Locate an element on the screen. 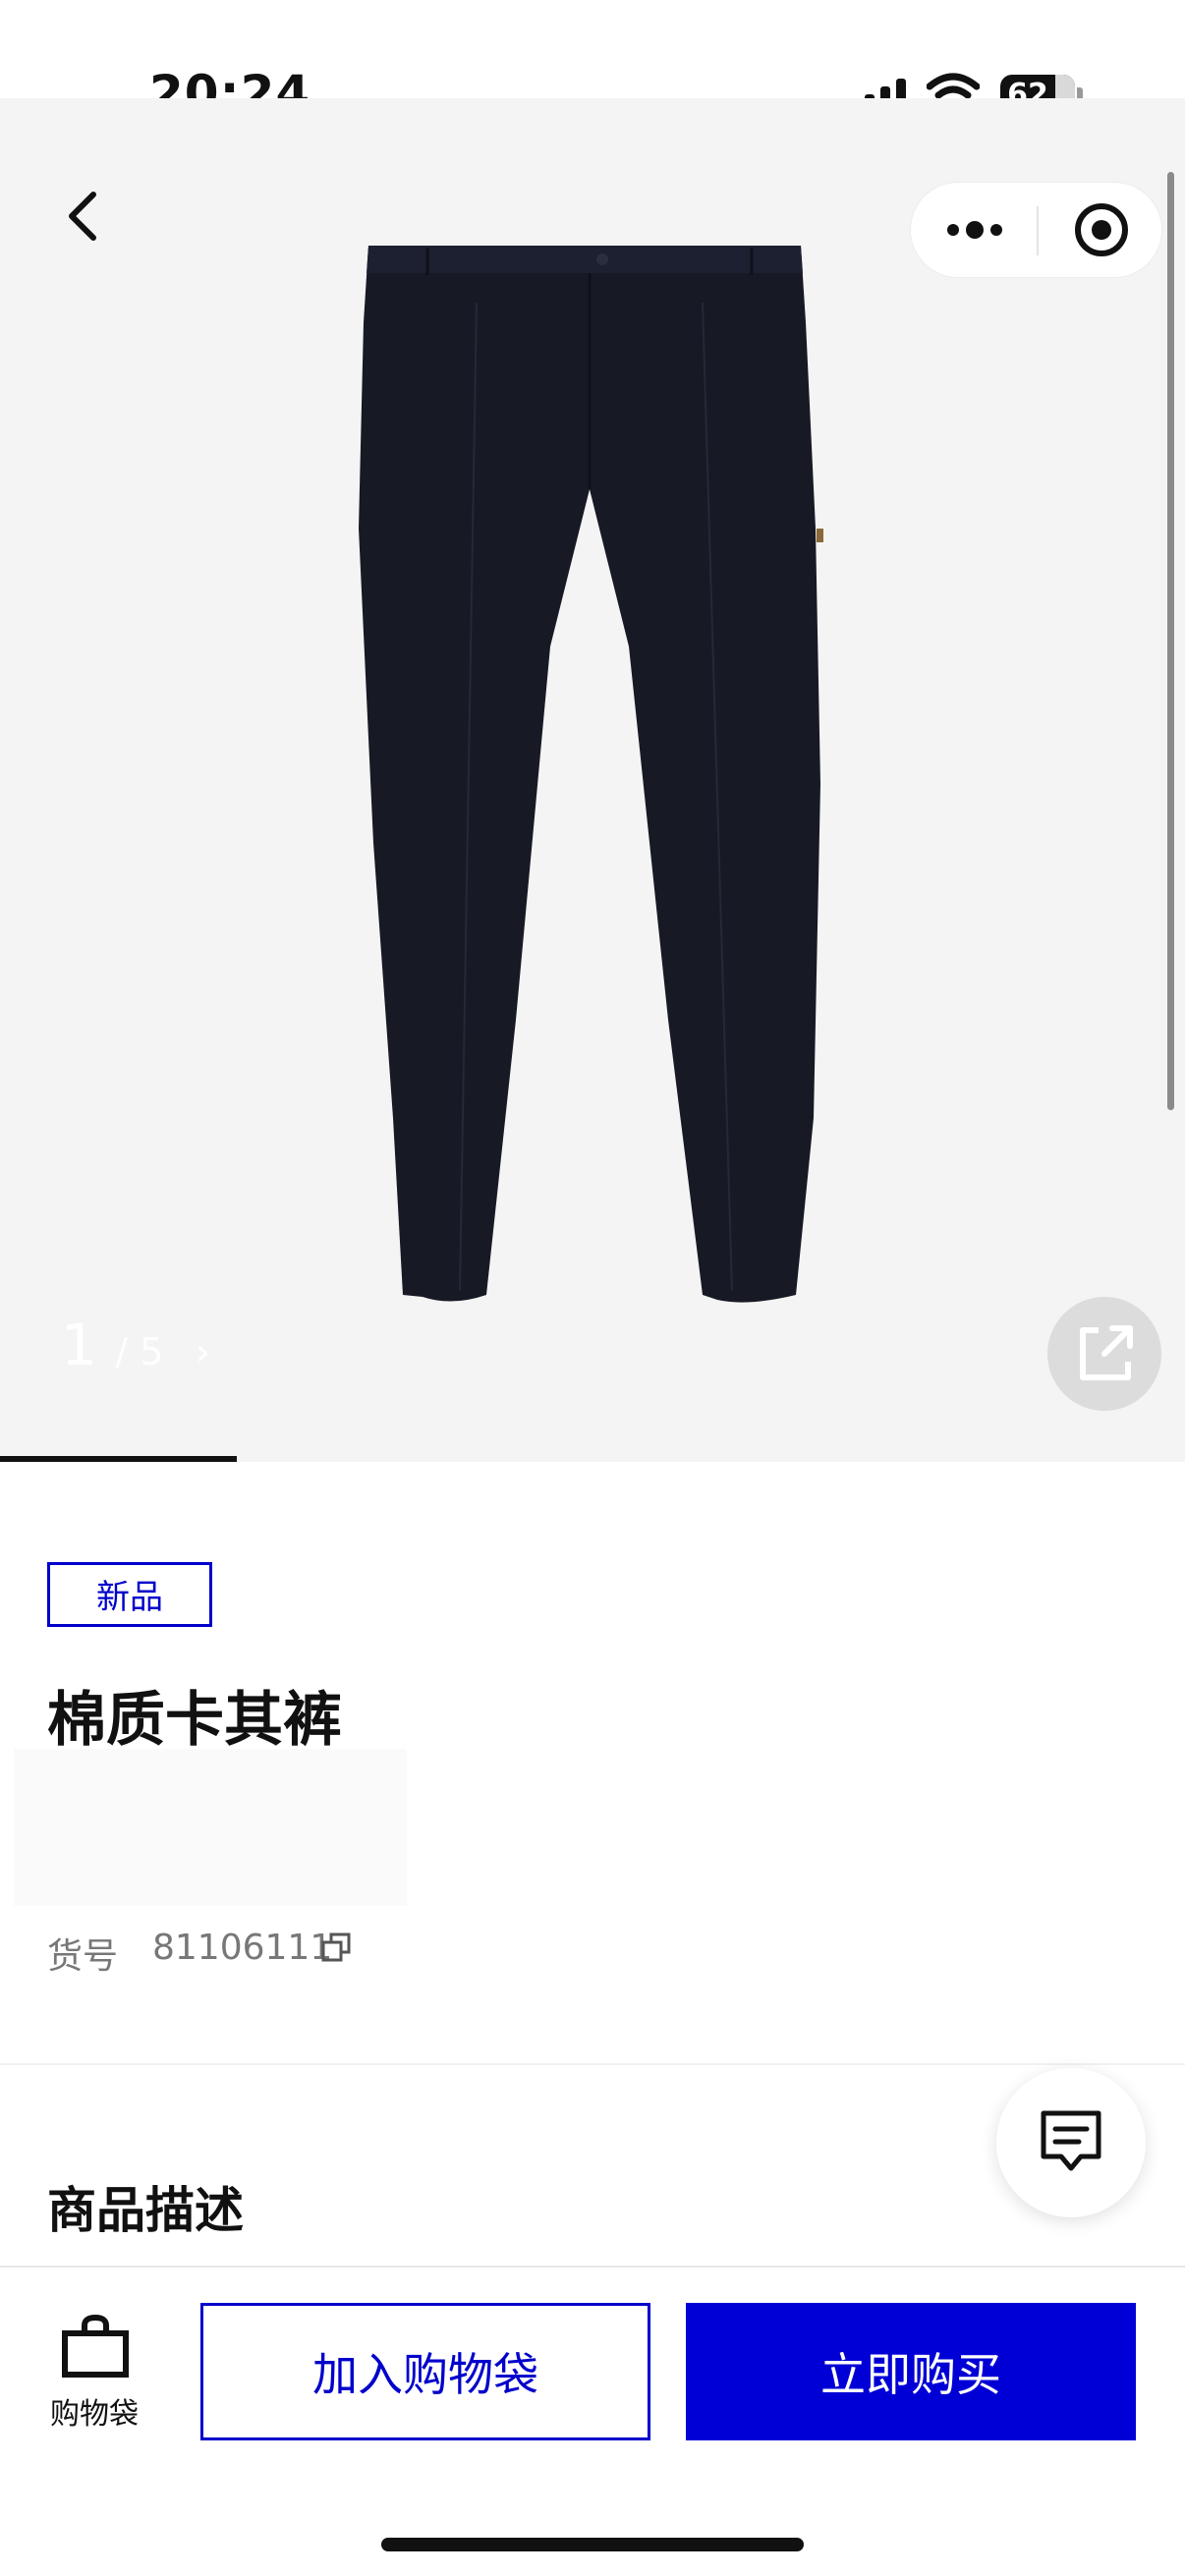 The height and width of the screenshot is (2576, 1185). buy-now-button: 立即购买 is located at coordinates (911, 2371).